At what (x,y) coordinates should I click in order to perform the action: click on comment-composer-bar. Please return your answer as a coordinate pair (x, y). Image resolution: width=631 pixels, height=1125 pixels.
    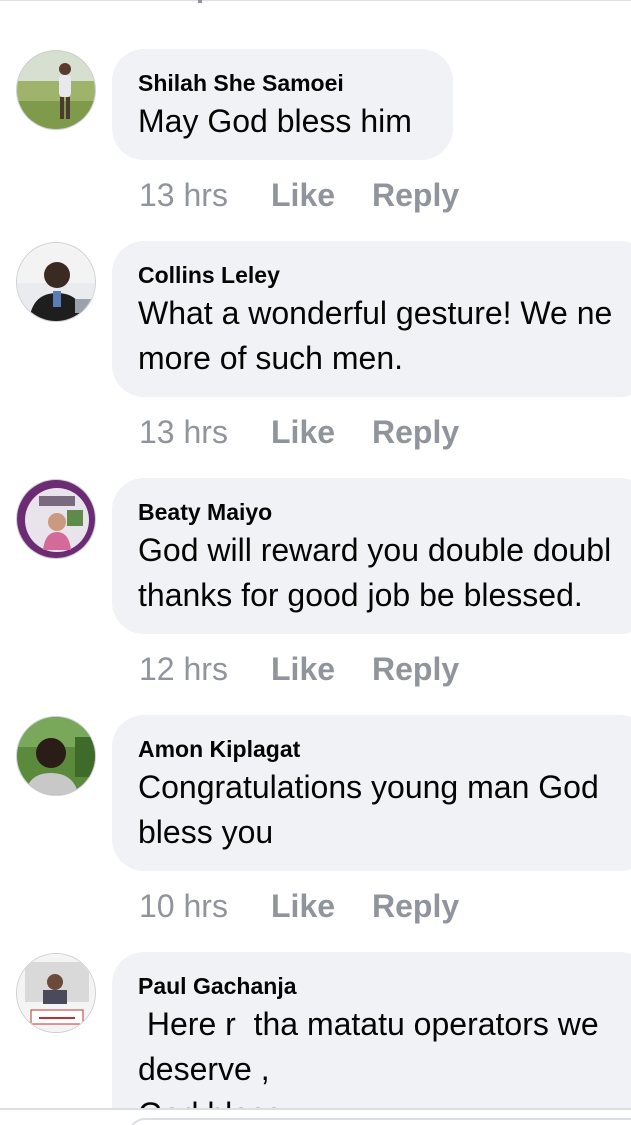
    Looking at the image, I should click on (315, 1116).